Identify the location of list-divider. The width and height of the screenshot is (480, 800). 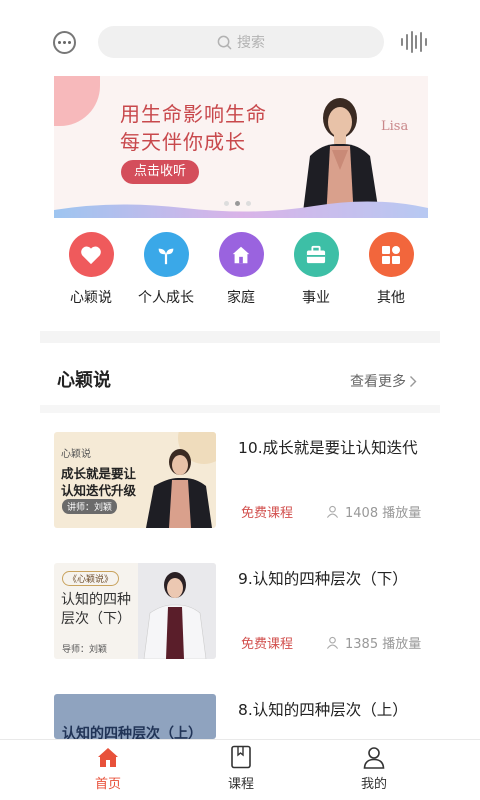
(240, 409).